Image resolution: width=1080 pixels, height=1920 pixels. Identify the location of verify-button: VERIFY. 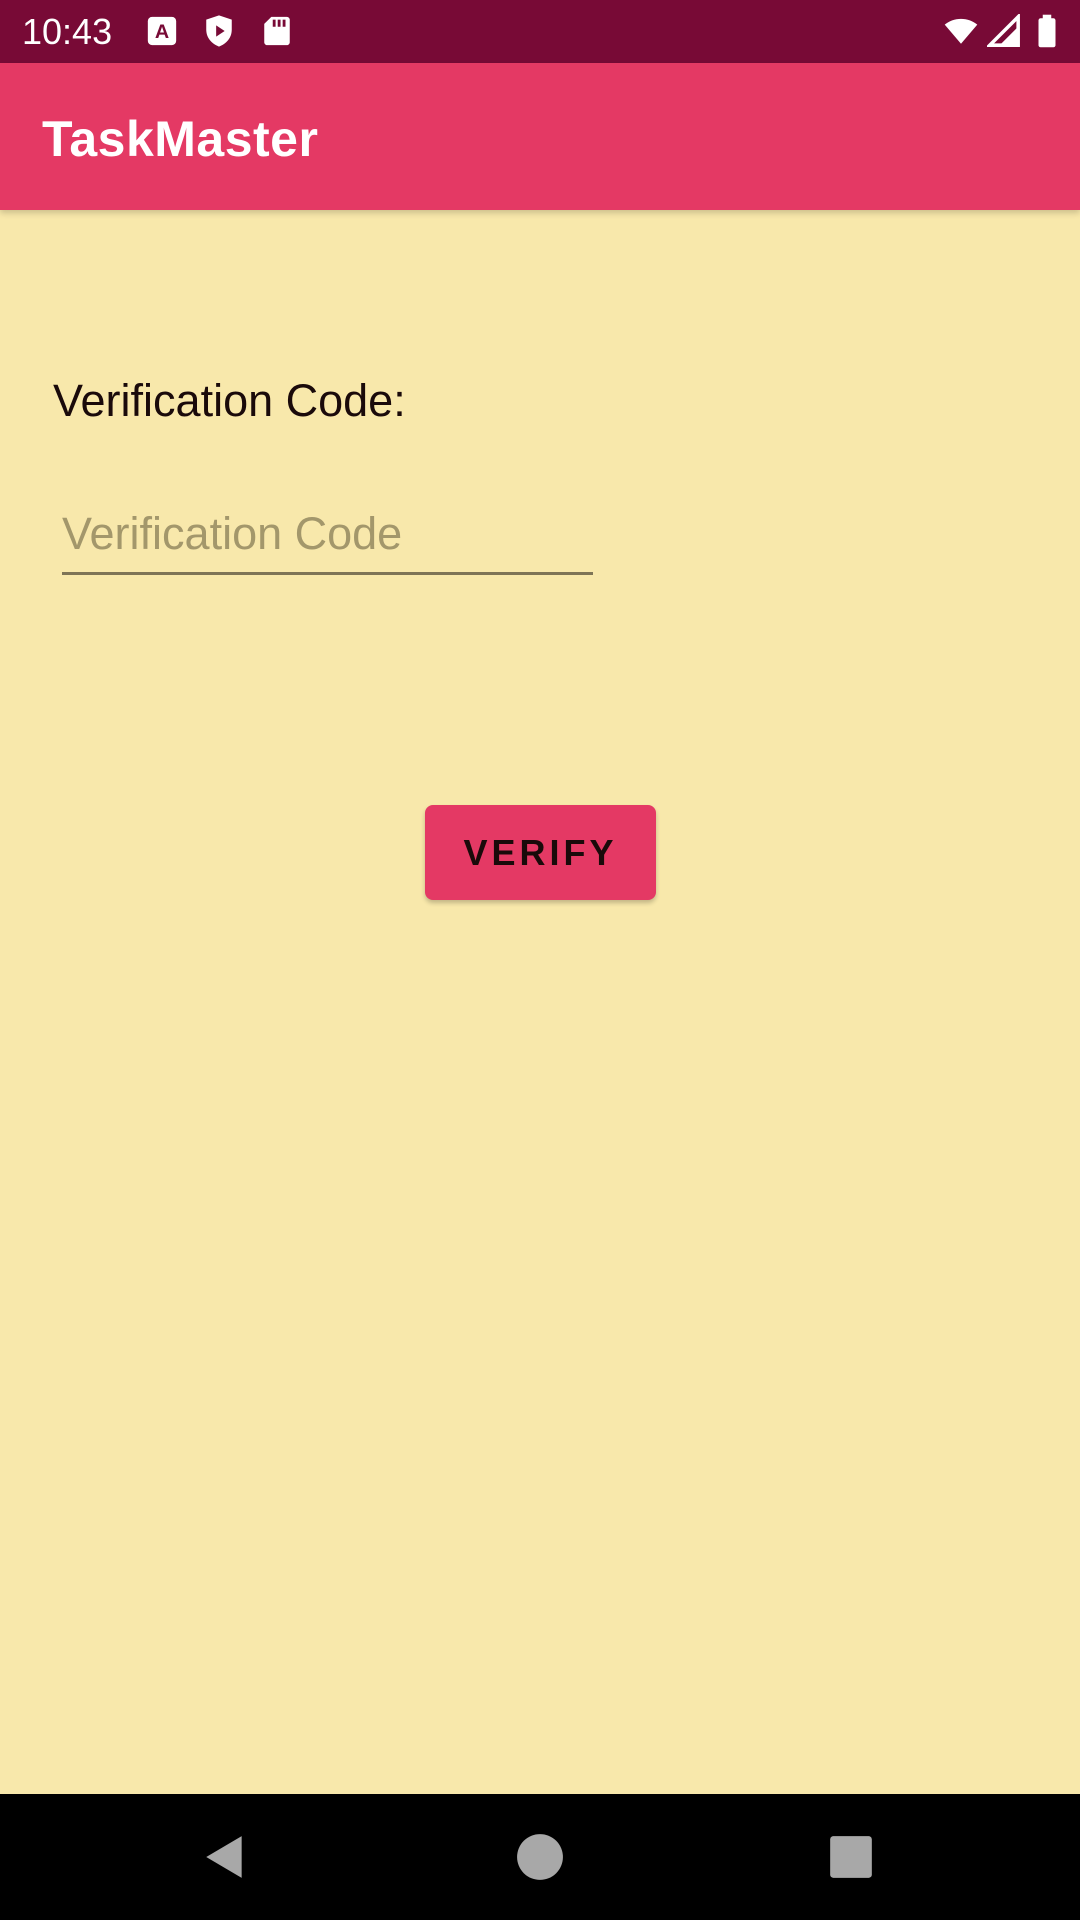
(540, 852).